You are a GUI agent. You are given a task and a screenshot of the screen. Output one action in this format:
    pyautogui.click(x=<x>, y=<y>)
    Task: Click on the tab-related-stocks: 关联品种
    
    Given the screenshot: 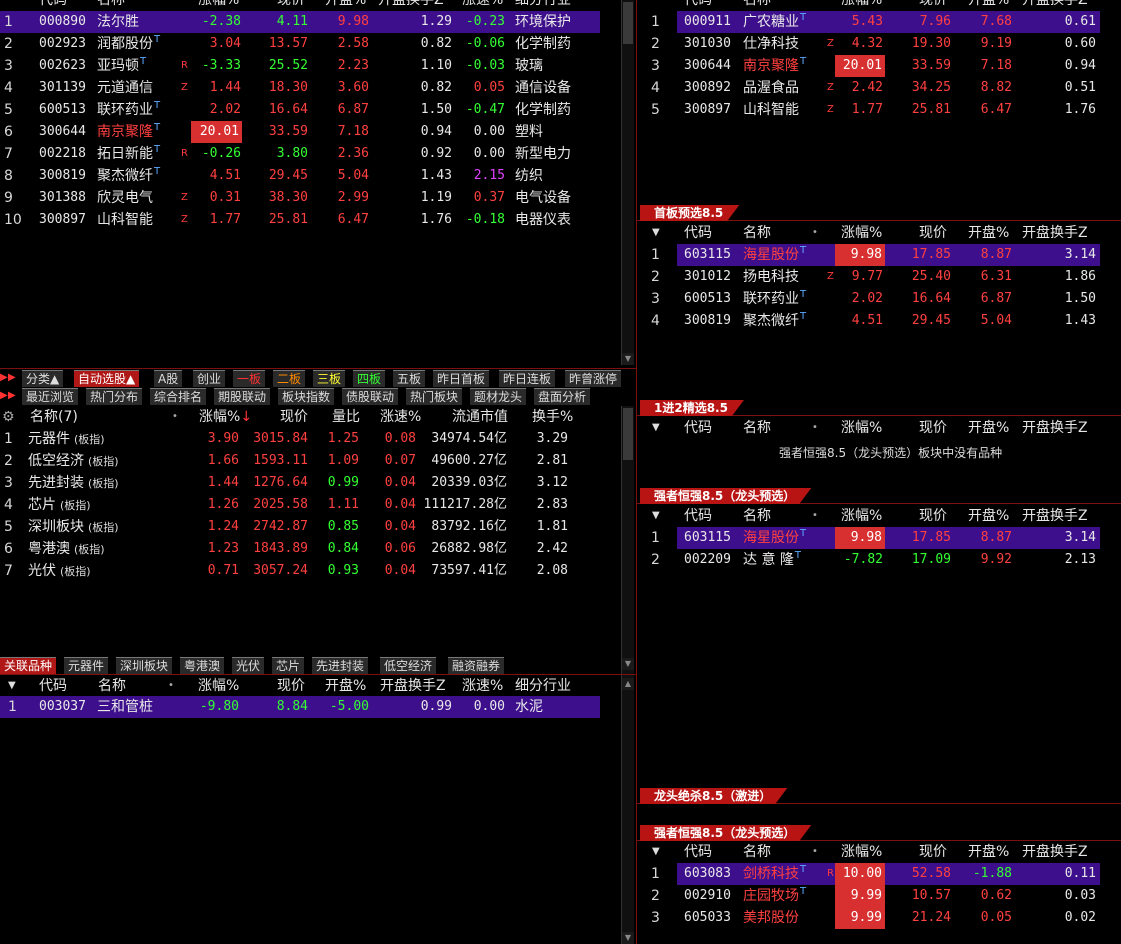 What is the action you would take?
    pyautogui.click(x=28, y=665)
    